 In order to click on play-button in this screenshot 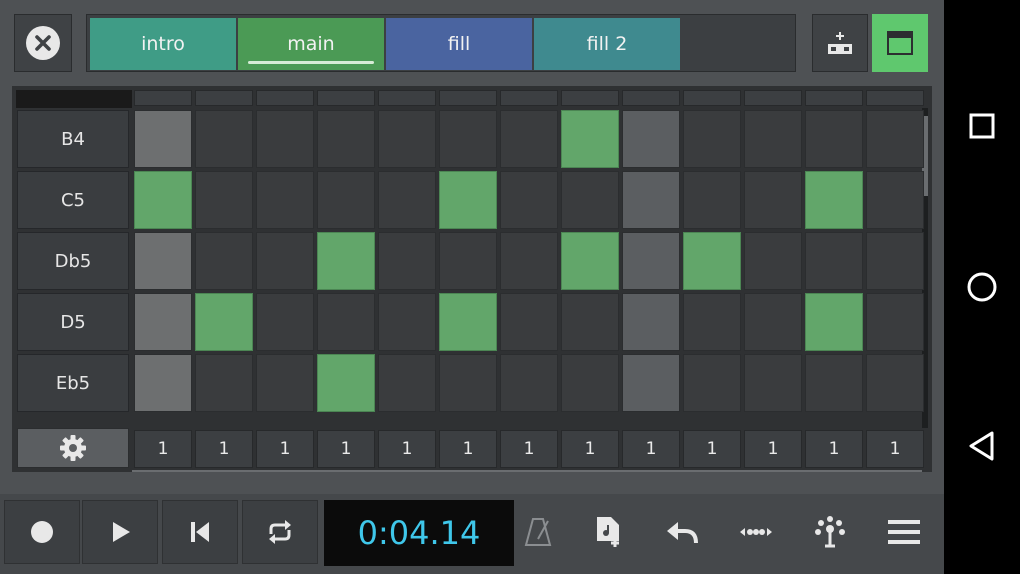, I will do `click(120, 532)`.